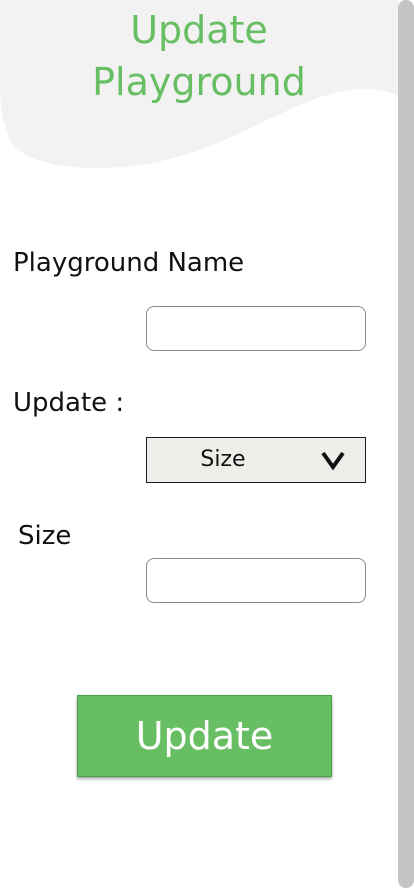 This screenshot has height=896, width=414. I want to click on update-field-selected-value: Size, so click(223, 459).